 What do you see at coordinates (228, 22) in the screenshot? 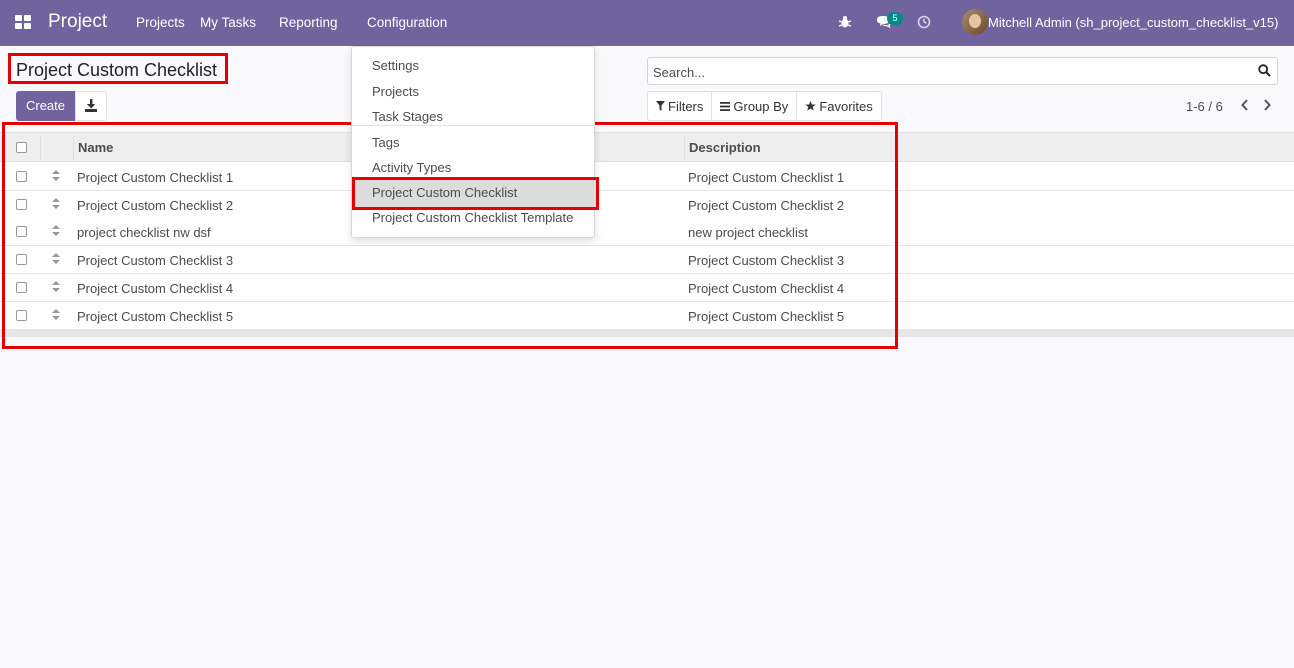
I see `menu-my-tasks: My Tasks` at bounding box center [228, 22].